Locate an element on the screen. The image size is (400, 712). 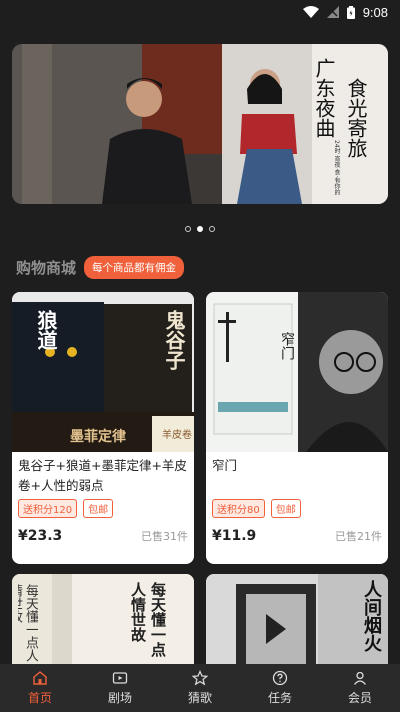
product-price-row: ¥23.3 已售31件 is located at coordinates (103, 536).